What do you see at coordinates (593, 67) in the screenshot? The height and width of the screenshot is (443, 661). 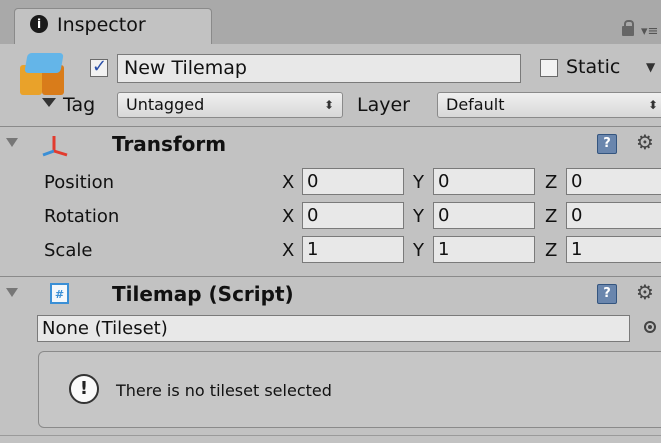 I see `static-label: Static` at bounding box center [593, 67].